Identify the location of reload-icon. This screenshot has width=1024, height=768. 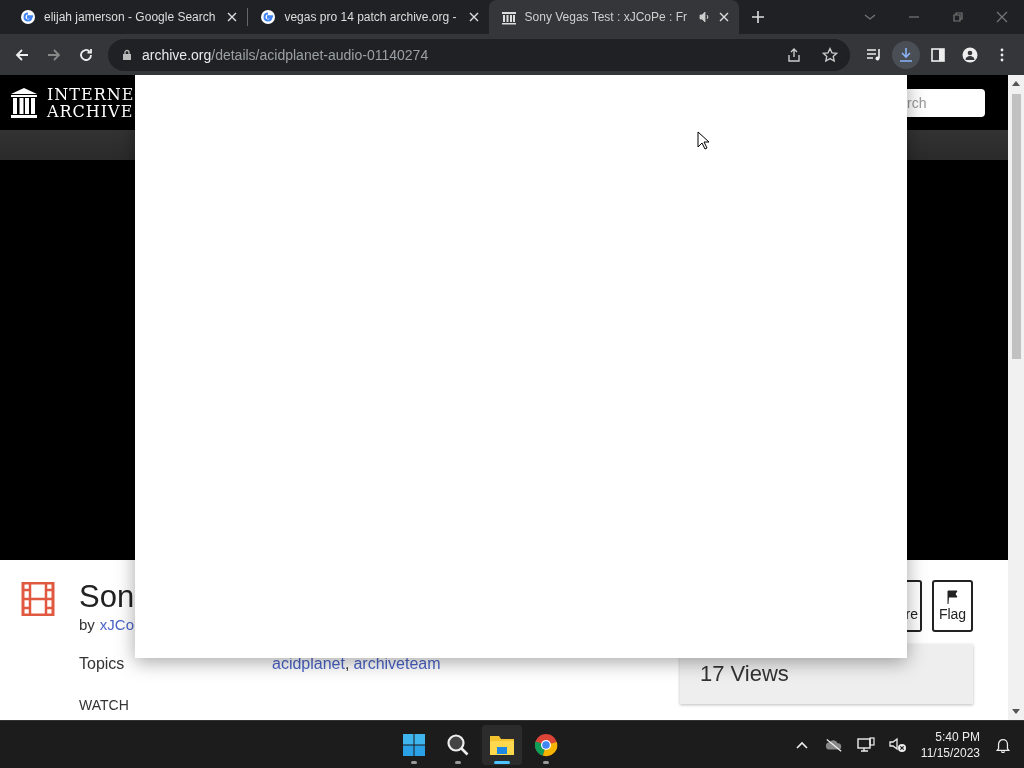
(86, 54).